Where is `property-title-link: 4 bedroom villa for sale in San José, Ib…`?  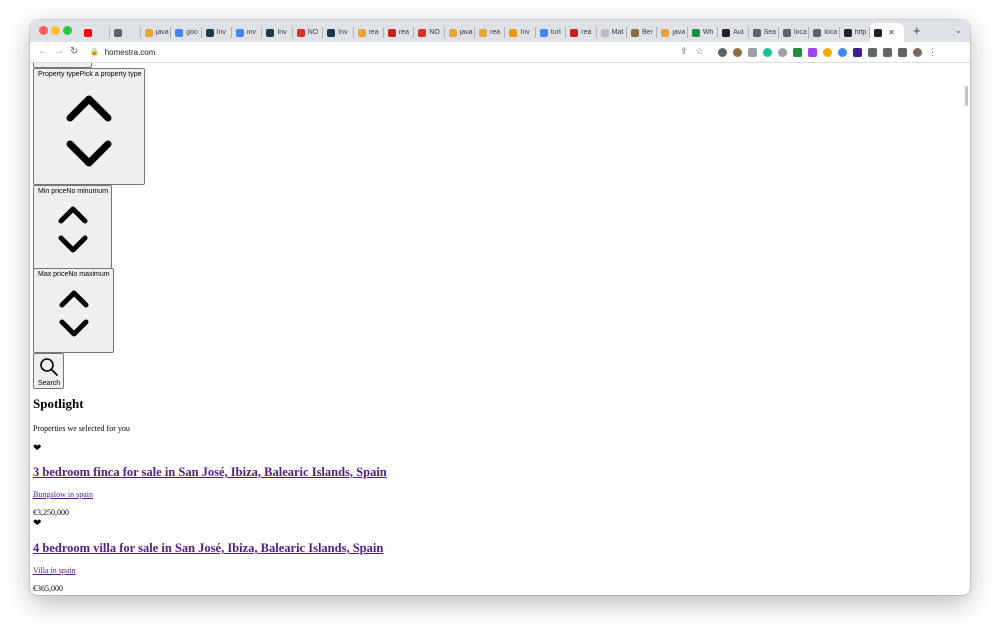 property-title-link: 4 bedroom villa for sale in San José, Ib… is located at coordinates (208, 548).